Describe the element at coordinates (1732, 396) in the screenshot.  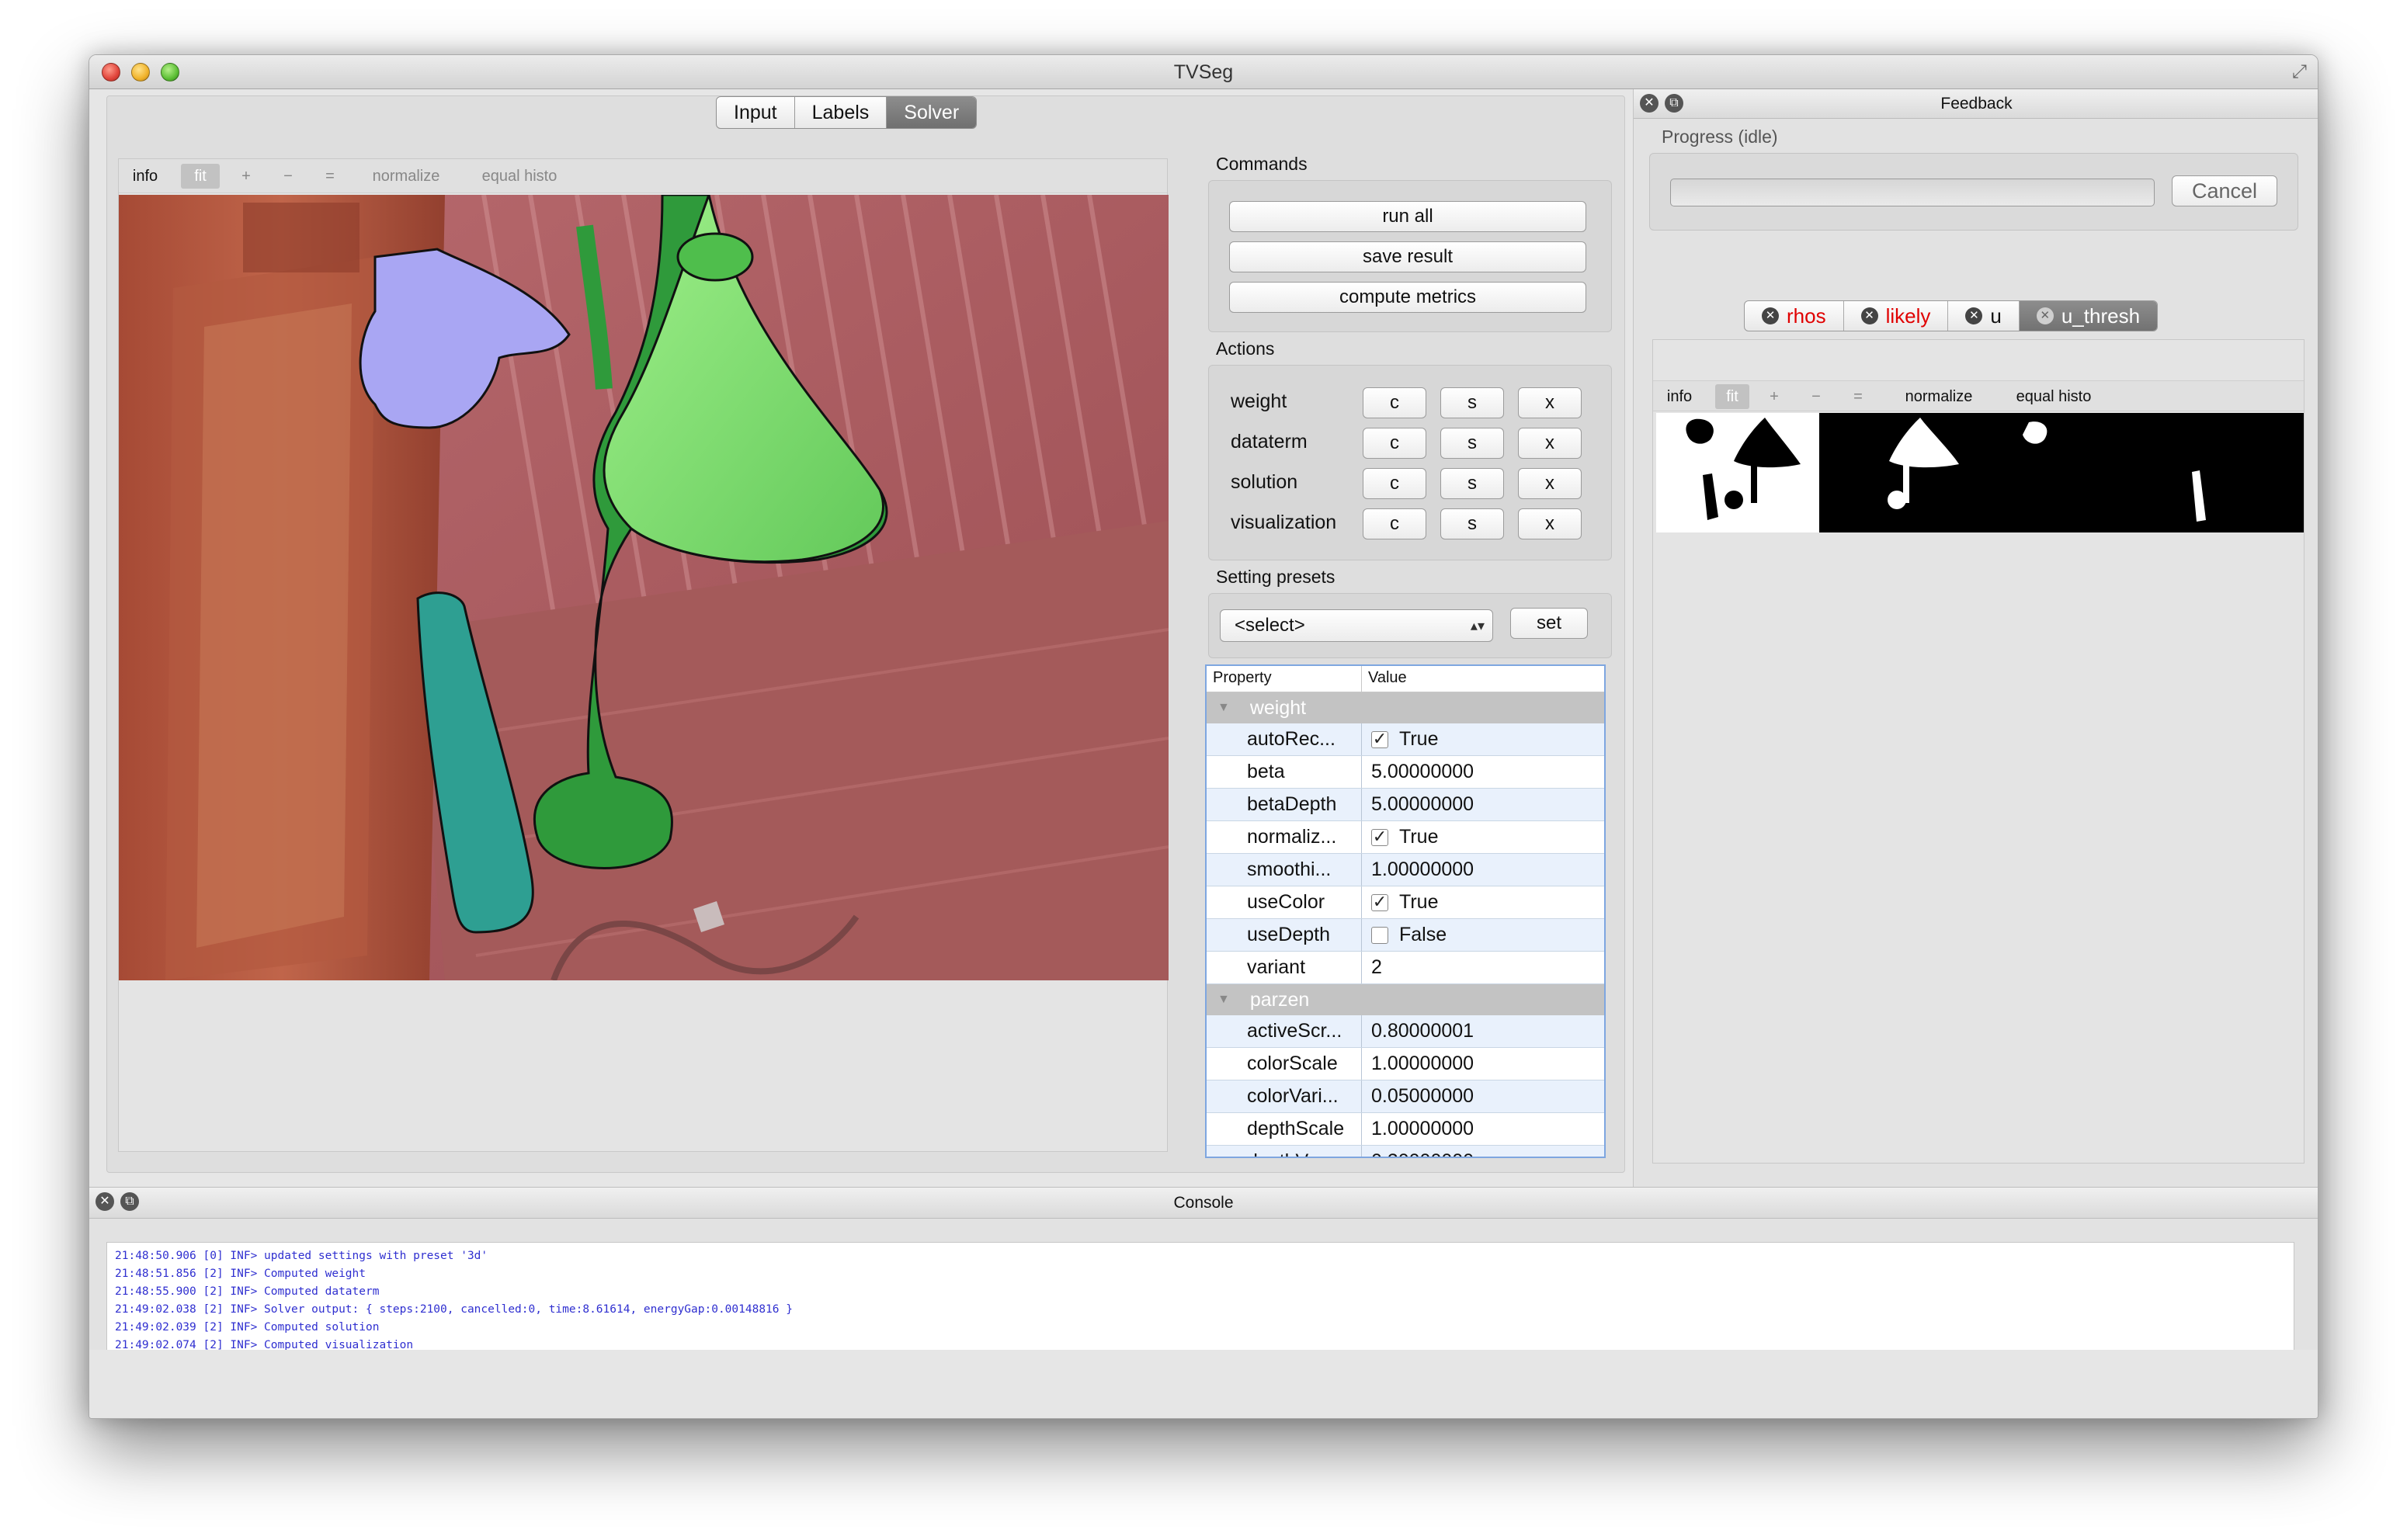
I see `feedback-fit-button: fit` at that location.